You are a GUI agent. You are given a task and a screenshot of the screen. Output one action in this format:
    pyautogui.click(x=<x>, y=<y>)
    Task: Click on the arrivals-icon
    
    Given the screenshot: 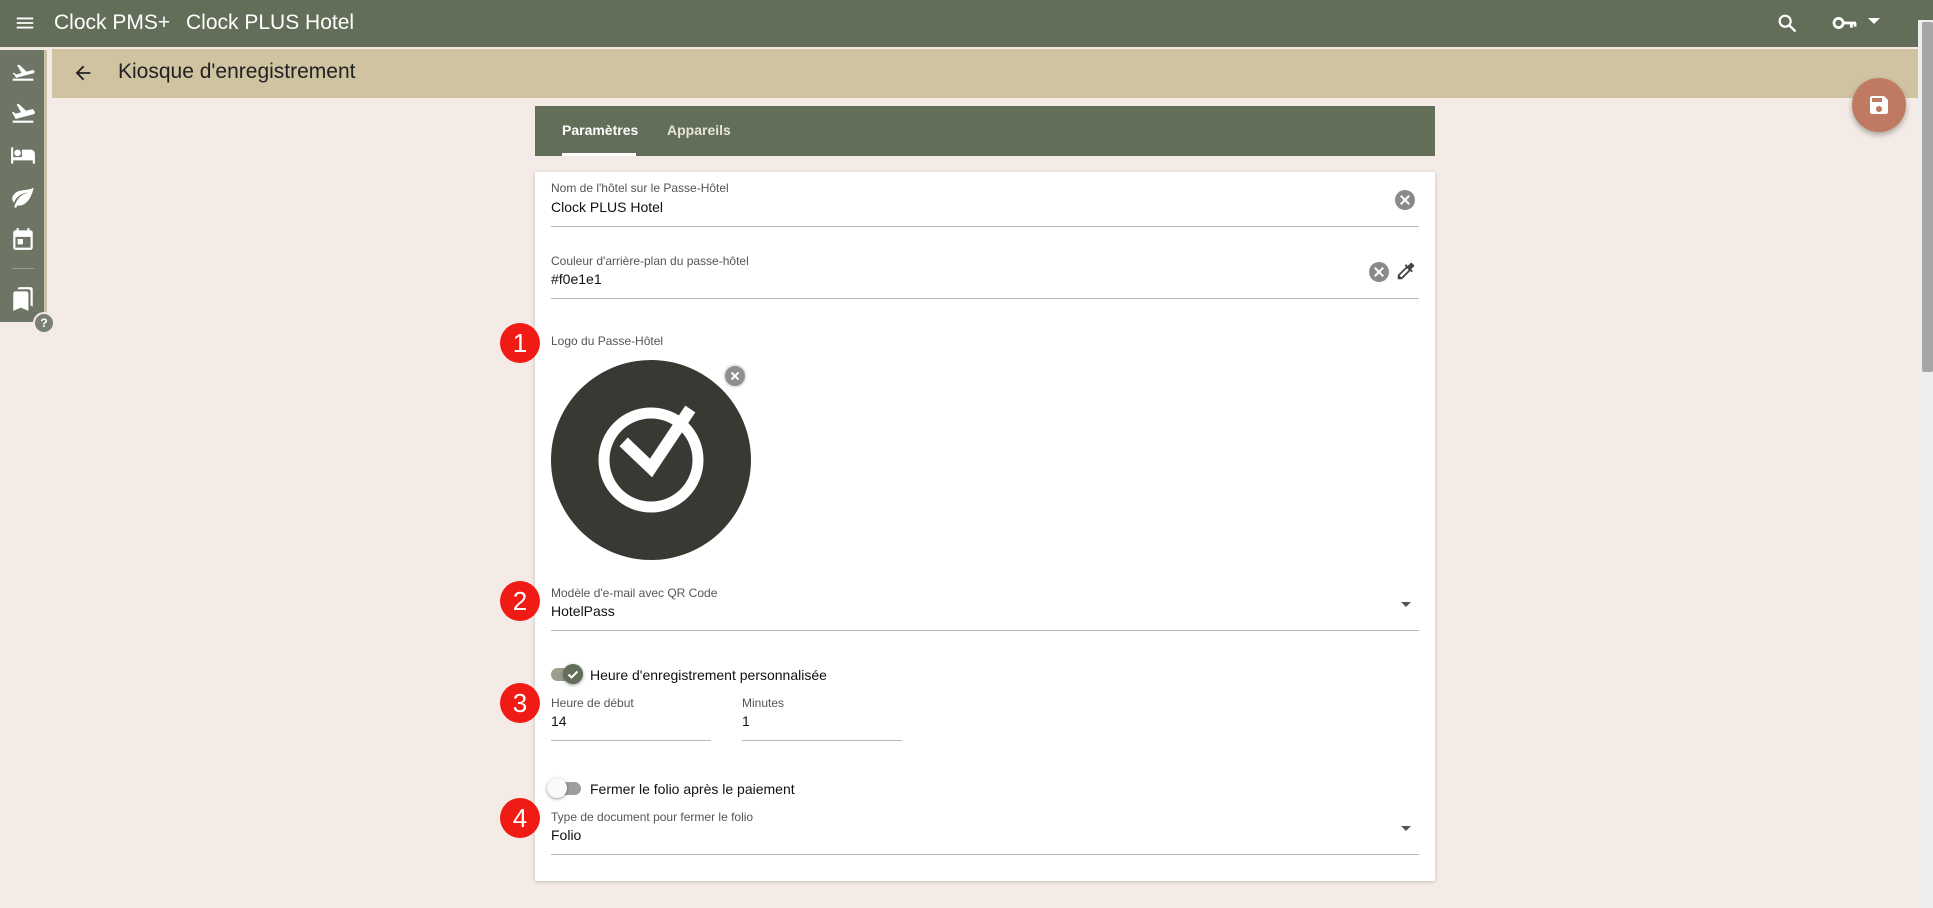 What is the action you would take?
    pyautogui.click(x=23, y=71)
    